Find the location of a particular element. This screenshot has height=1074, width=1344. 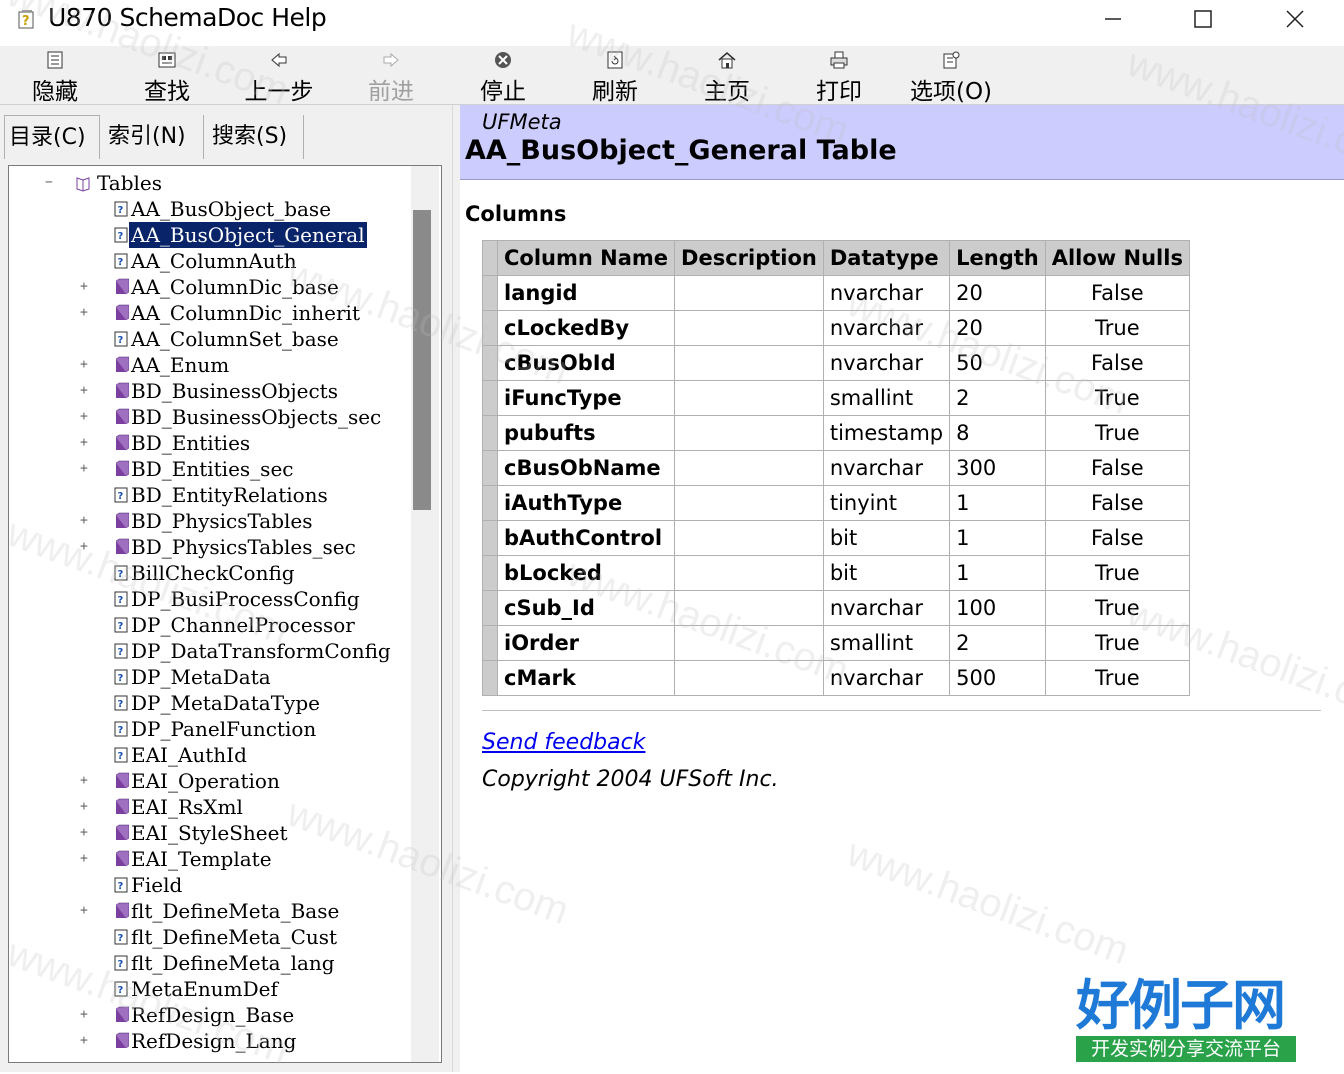

length-cell: 500 is located at coordinates (997, 678).